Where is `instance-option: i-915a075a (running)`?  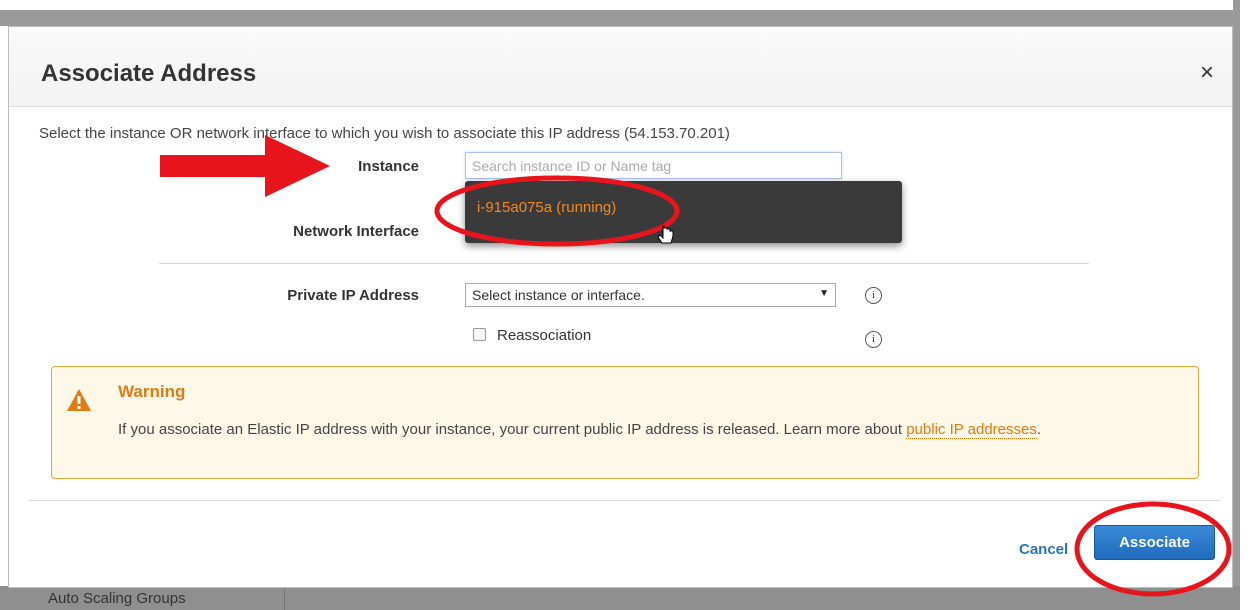
instance-option: i-915a075a (running) is located at coordinates (546, 207).